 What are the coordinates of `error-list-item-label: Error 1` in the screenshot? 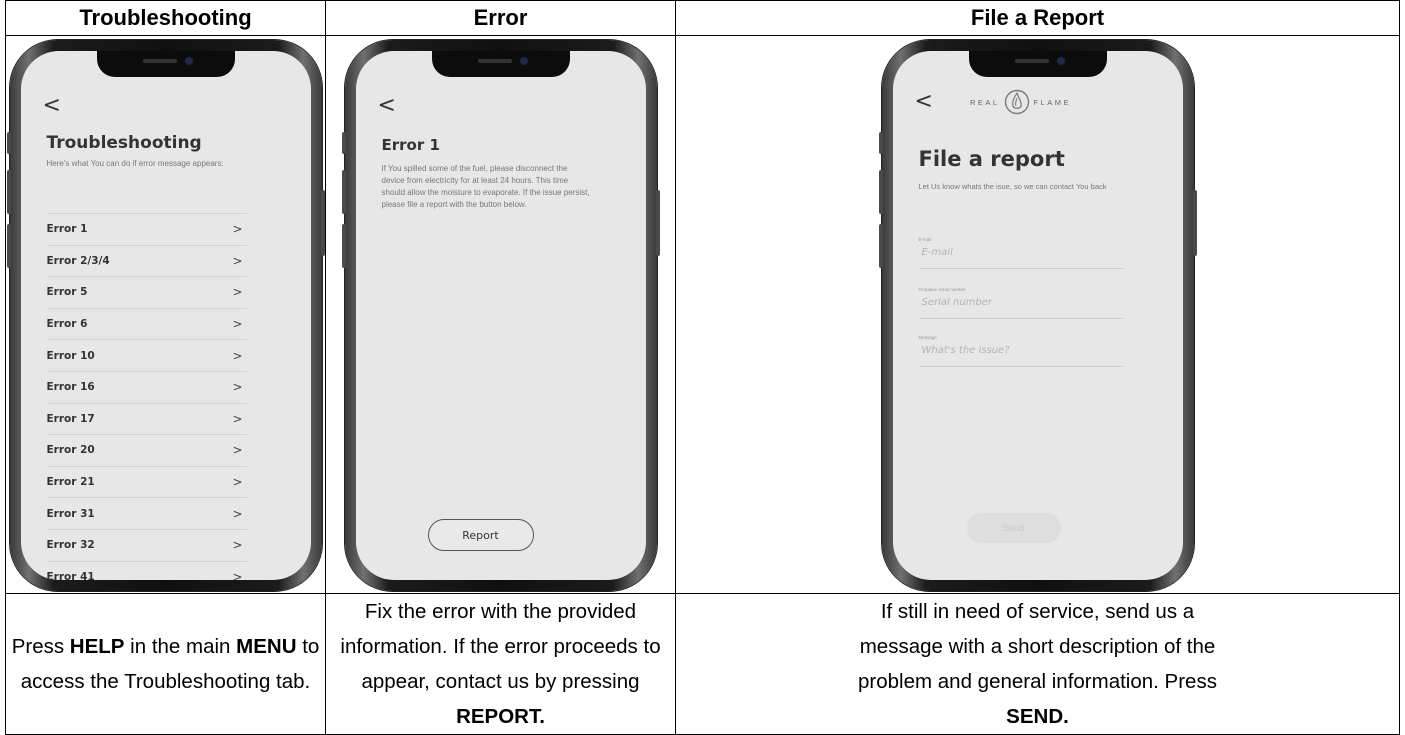 It's located at (67, 229).